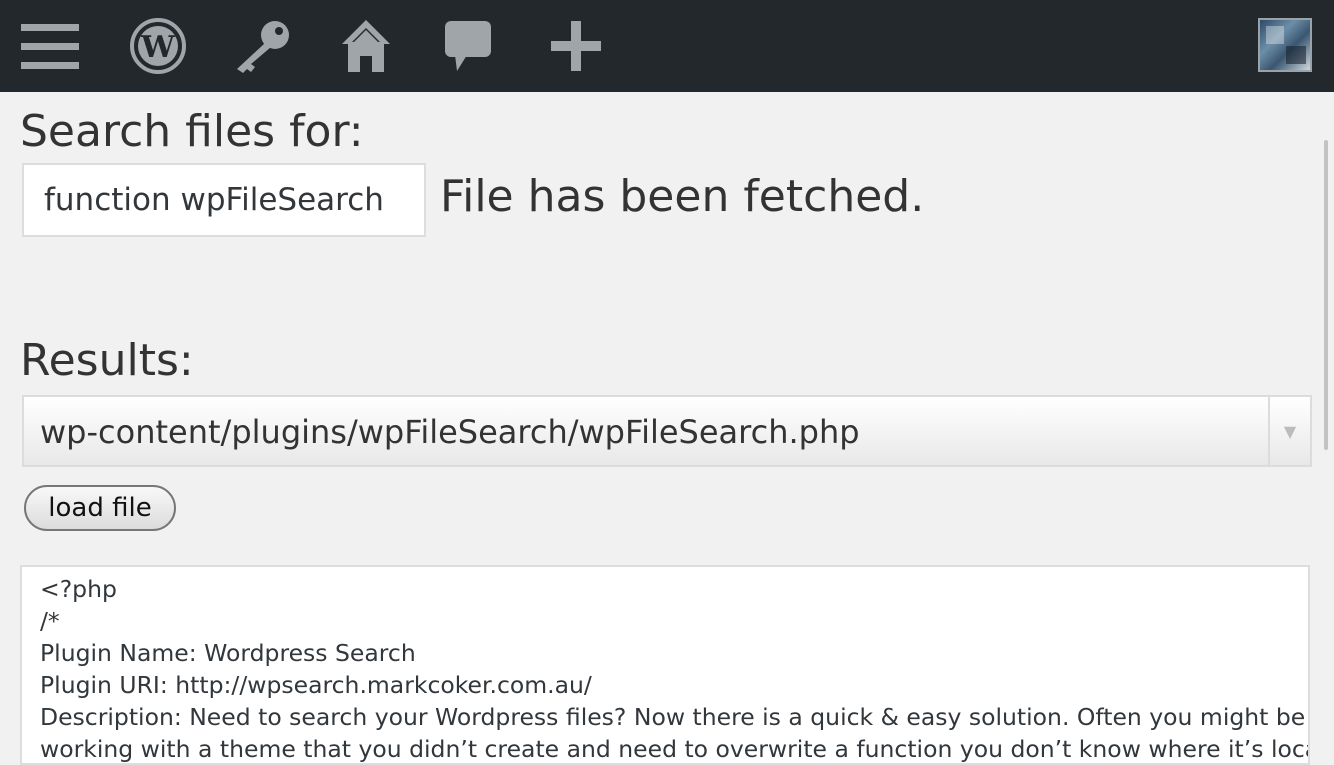 This screenshot has width=1334, height=765. What do you see at coordinates (262, 46) in the screenshot?
I see `key-icon` at bounding box center [262, 46].